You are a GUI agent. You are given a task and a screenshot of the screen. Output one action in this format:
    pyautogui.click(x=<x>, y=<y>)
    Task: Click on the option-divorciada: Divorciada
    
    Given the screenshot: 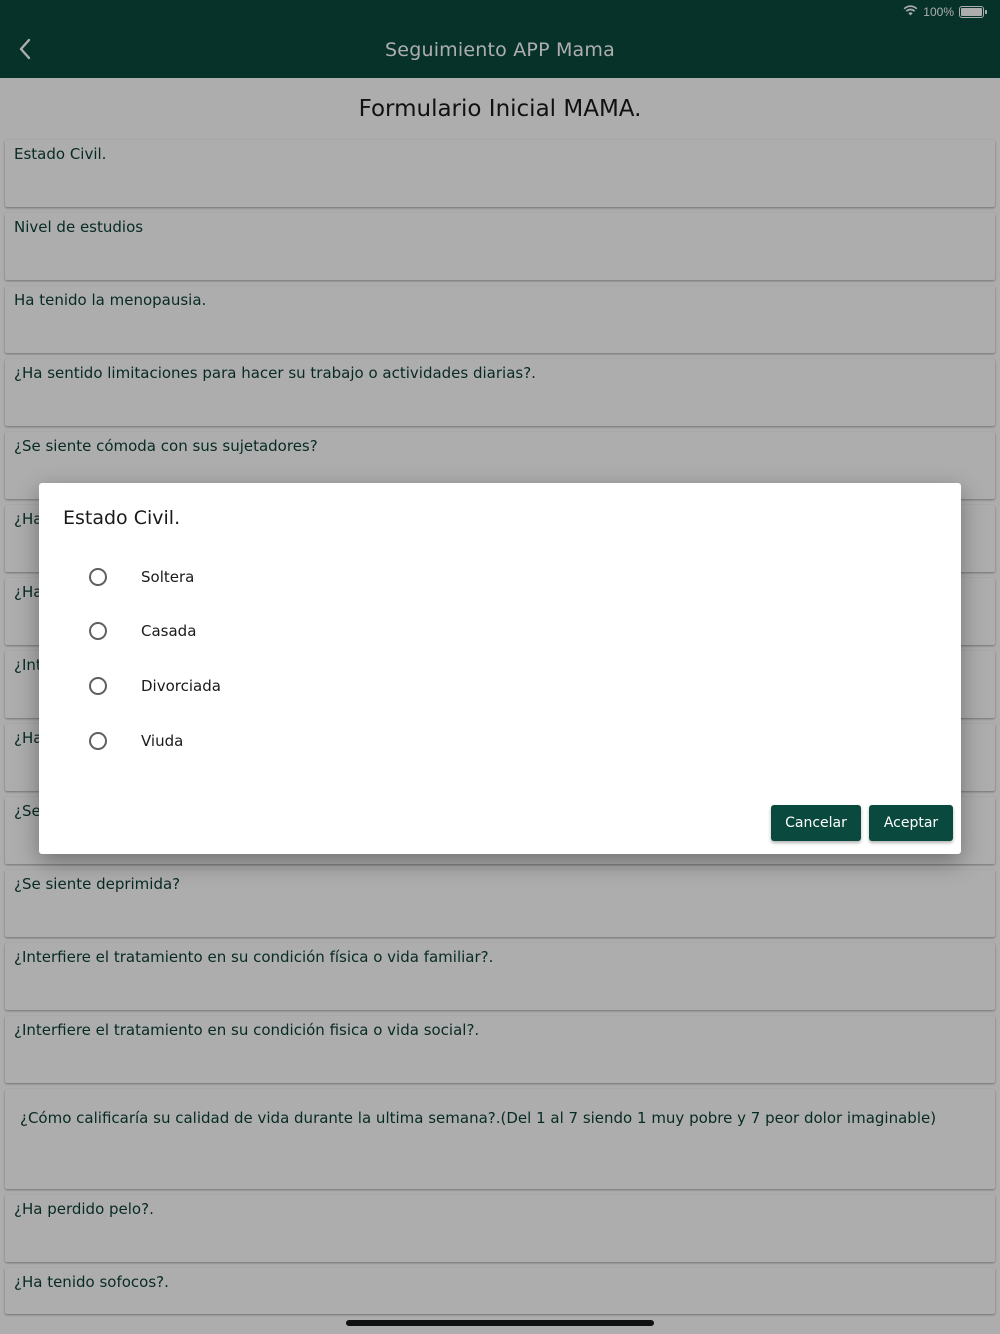 What is the action you would take?
    pyautogui.click(x=287, y=686)
    